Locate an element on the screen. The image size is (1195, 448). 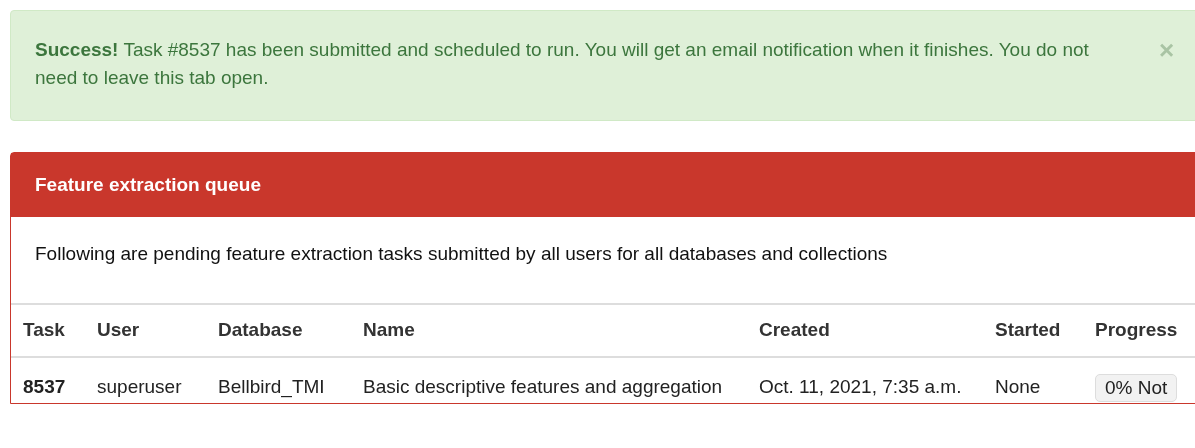
panel-title: Feature extraction queue is located at coordinates (603, 185).